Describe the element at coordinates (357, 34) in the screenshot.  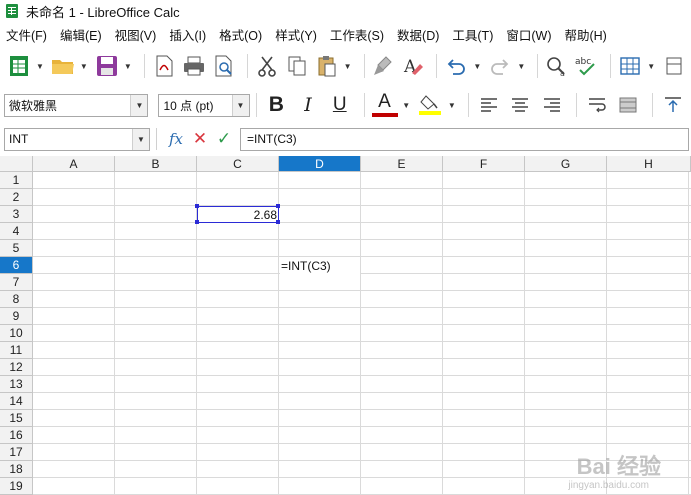
I see `menu-sheet: 工作表(S)` at that location.